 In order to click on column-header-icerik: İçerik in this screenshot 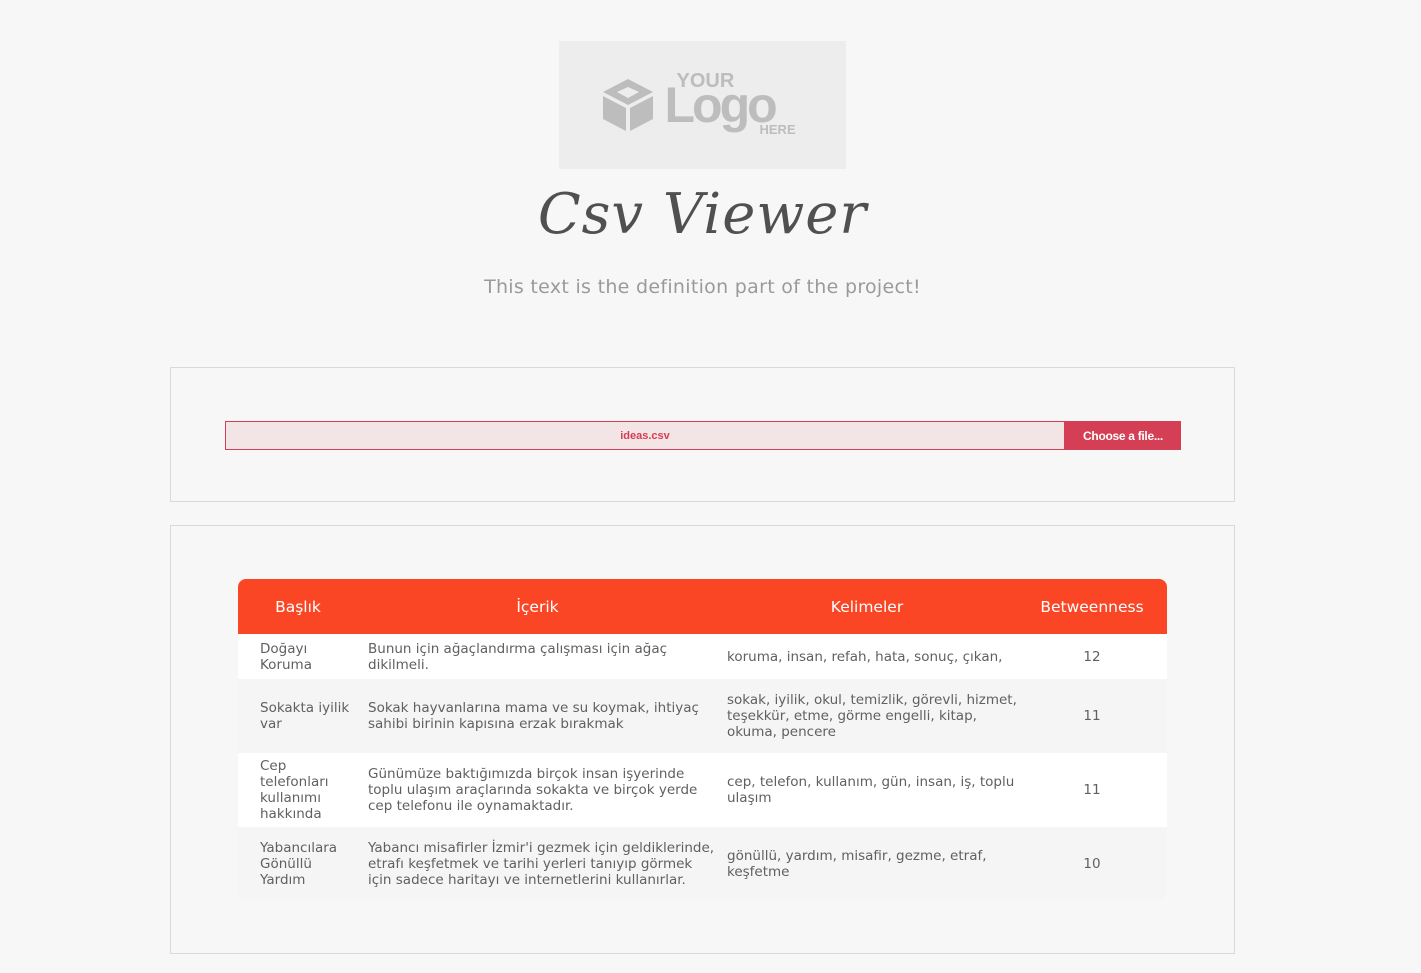, I will do `click(537, 606)`.